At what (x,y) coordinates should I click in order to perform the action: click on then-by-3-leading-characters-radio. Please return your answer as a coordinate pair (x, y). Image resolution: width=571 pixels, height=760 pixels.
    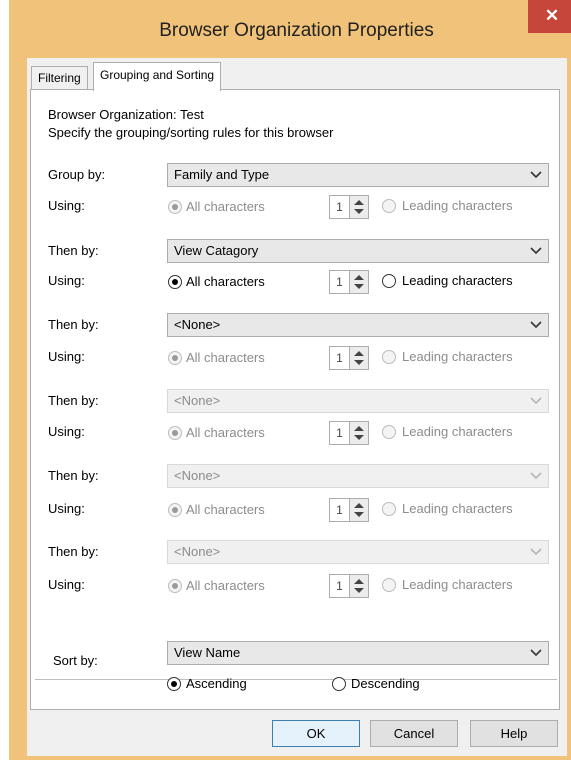
    Looking at the image, I should click on (389, 432).